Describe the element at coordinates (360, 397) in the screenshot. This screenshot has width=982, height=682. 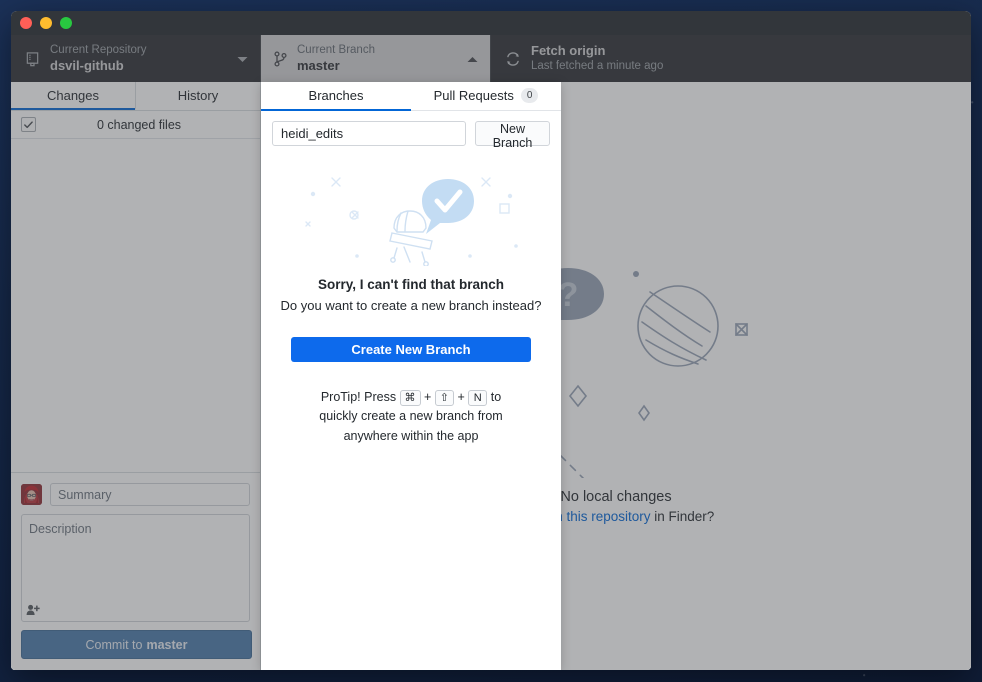
I see `protip-prefix: ProTip! Press` at that location.